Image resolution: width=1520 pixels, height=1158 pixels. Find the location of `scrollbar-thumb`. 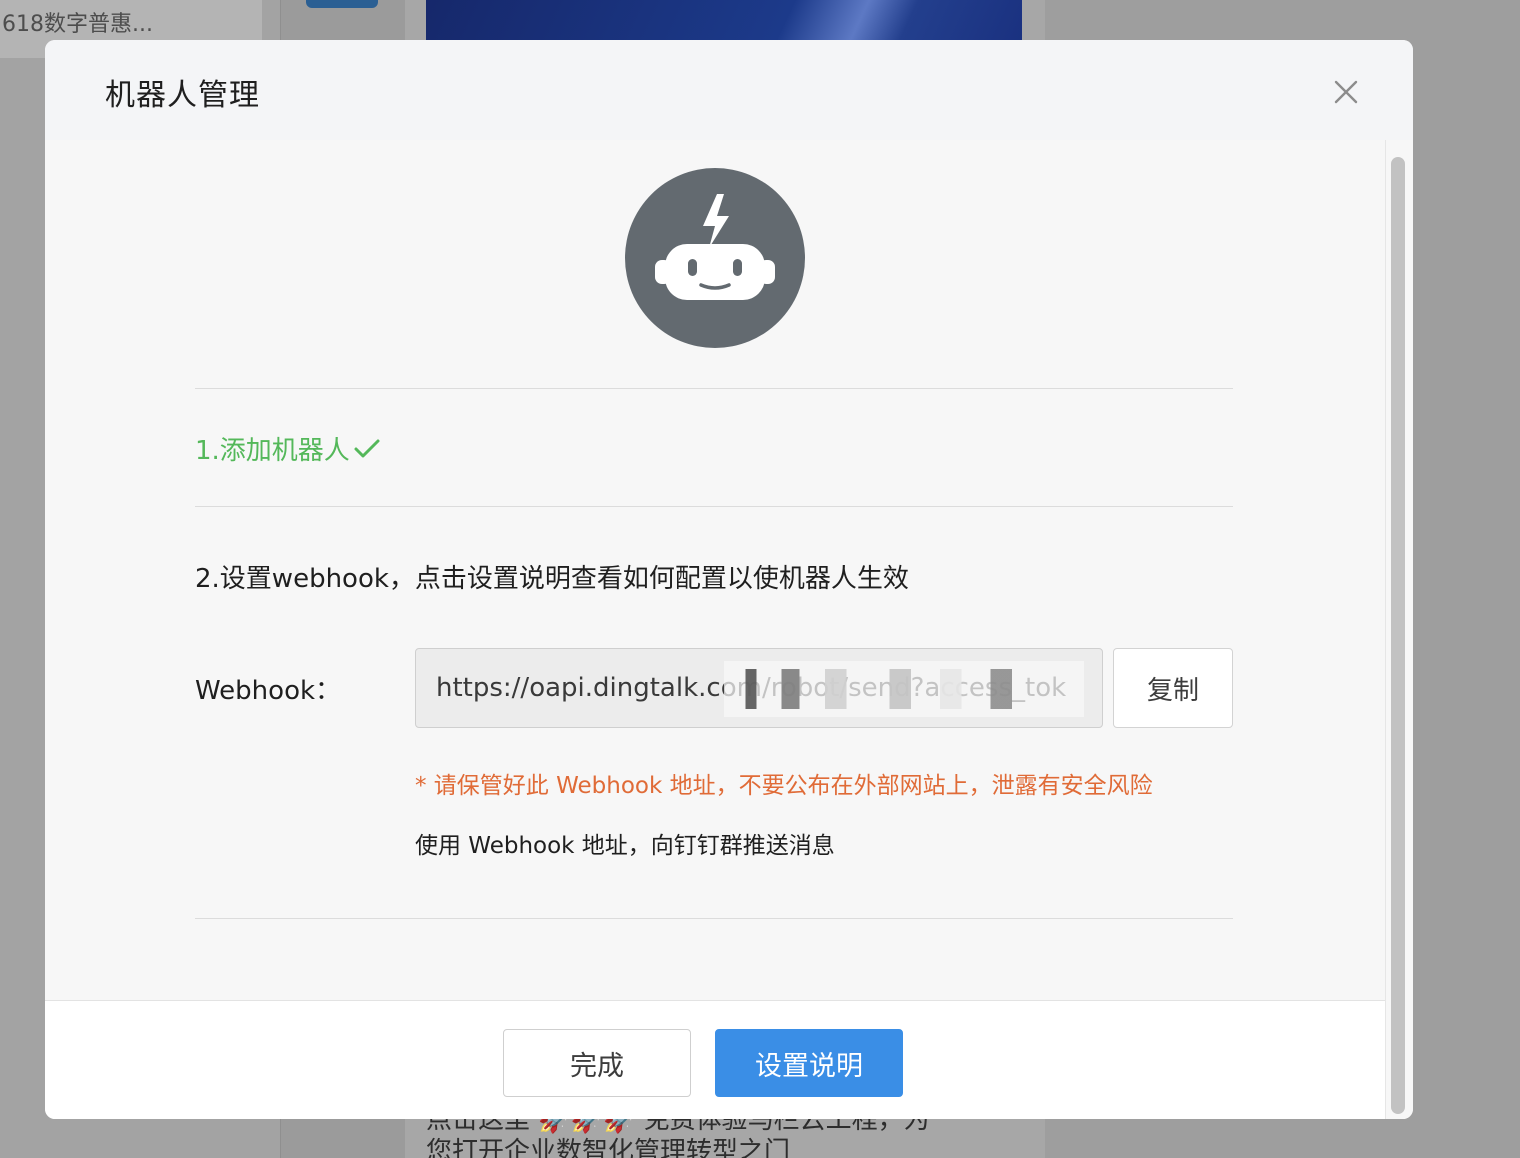

scrollbar-thumb is located at coordinates (1398, 635).